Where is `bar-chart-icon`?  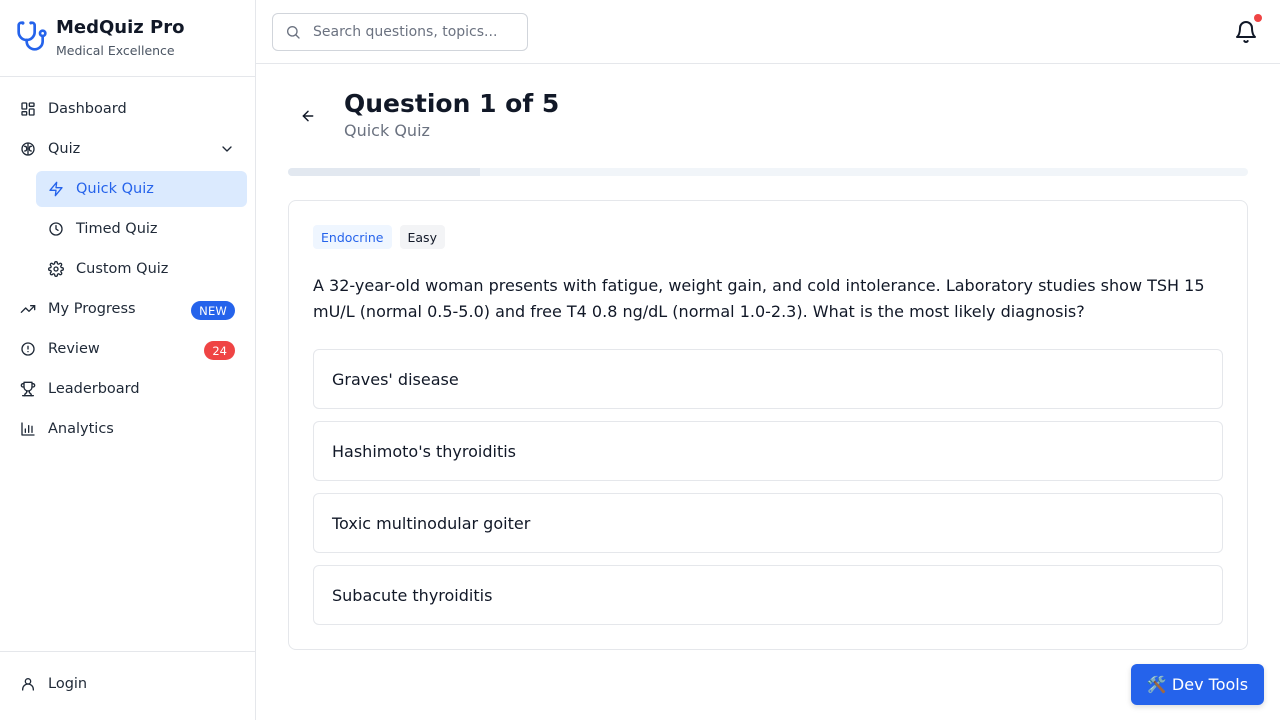 bar-chart-icon is located at coordinates (28, 429).